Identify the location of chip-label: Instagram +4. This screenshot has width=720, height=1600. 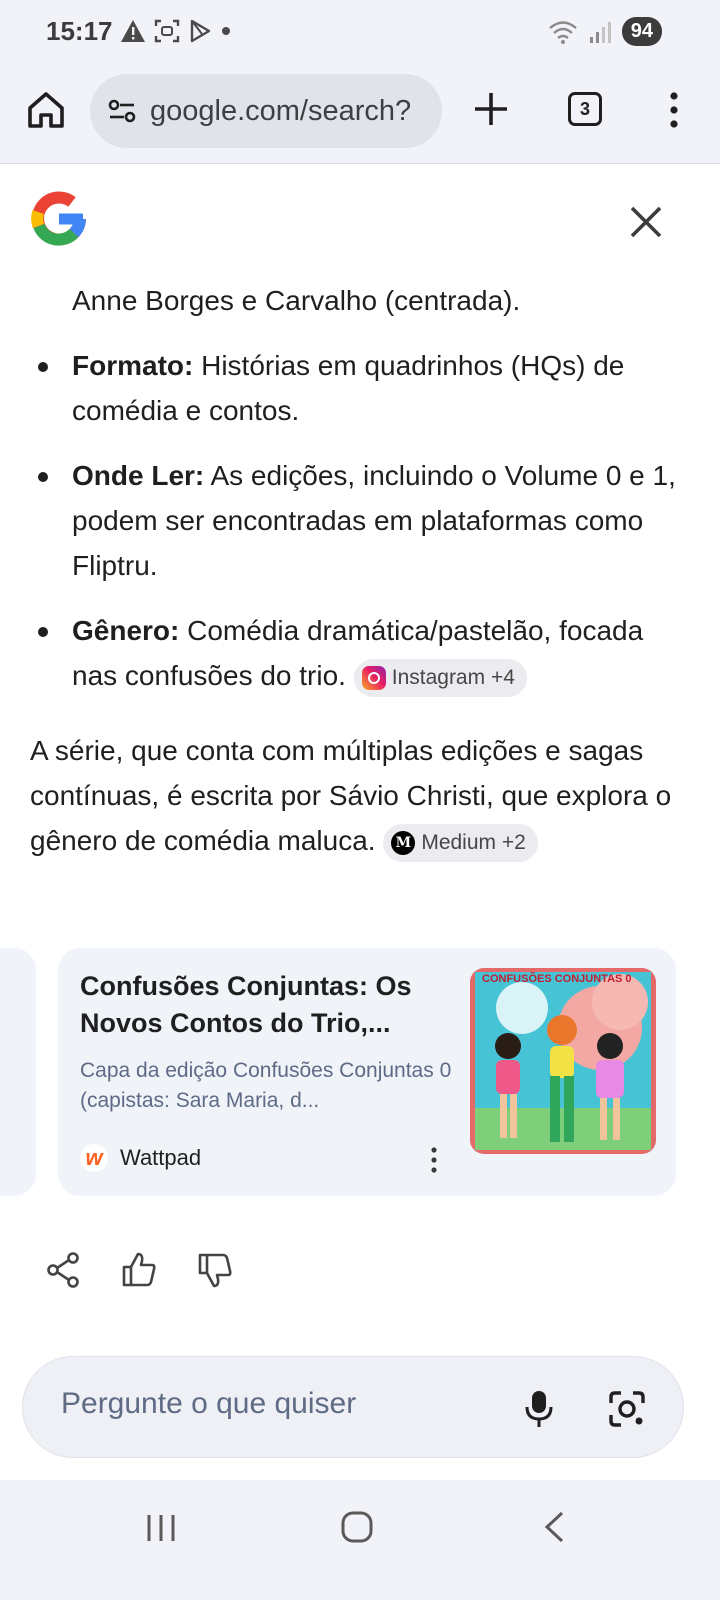
(453, 677).